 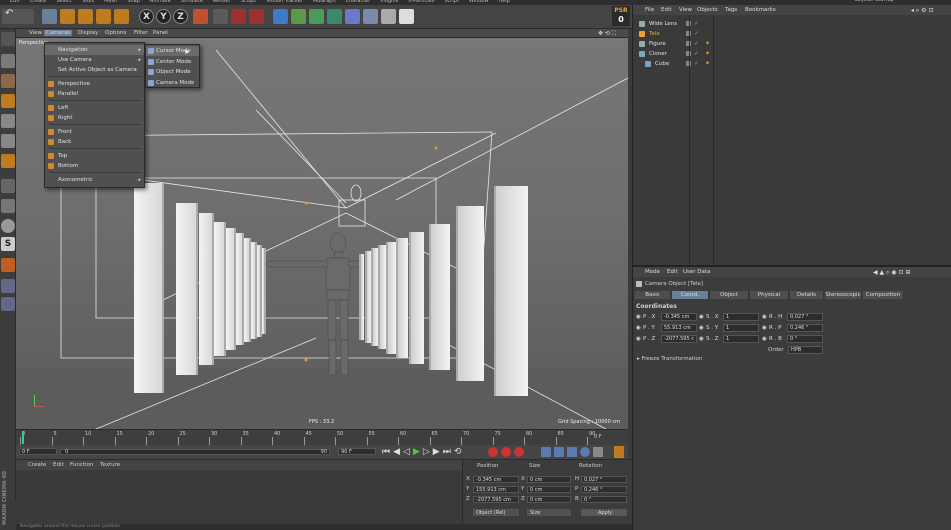 What do you see at coordinates (448, 452) in the screenshot?
I see `last-frame-icon: ⏭` at bounding box center [448, 452].